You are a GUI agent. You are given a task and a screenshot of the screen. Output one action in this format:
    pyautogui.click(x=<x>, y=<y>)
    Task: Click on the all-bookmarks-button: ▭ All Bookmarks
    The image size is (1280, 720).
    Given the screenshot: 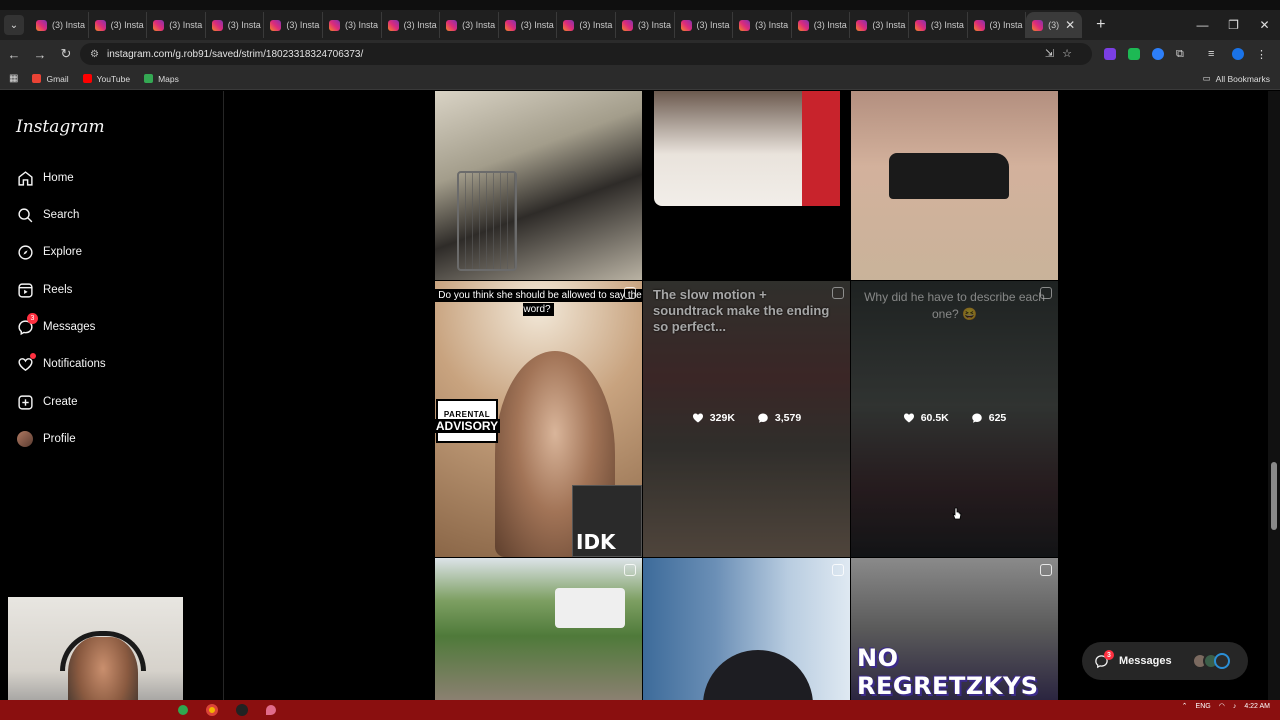 What is the action you would take?
    pyautogui.click(x=1236, y=78)
    